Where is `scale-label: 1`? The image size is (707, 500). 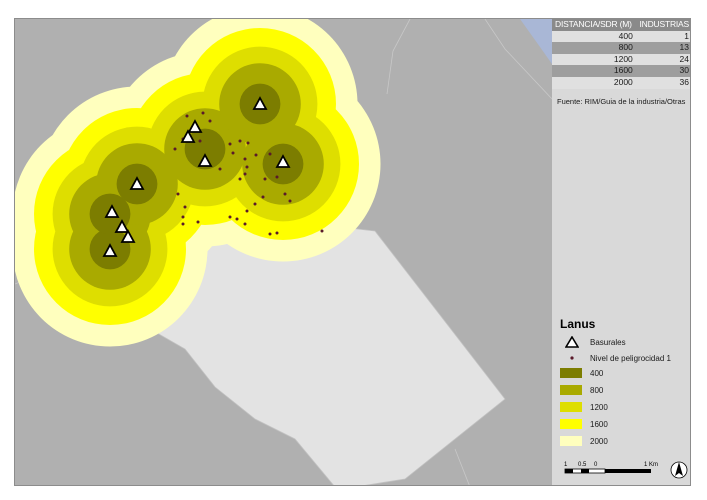 scale-label: 1 is located at coordinates (566, 465).